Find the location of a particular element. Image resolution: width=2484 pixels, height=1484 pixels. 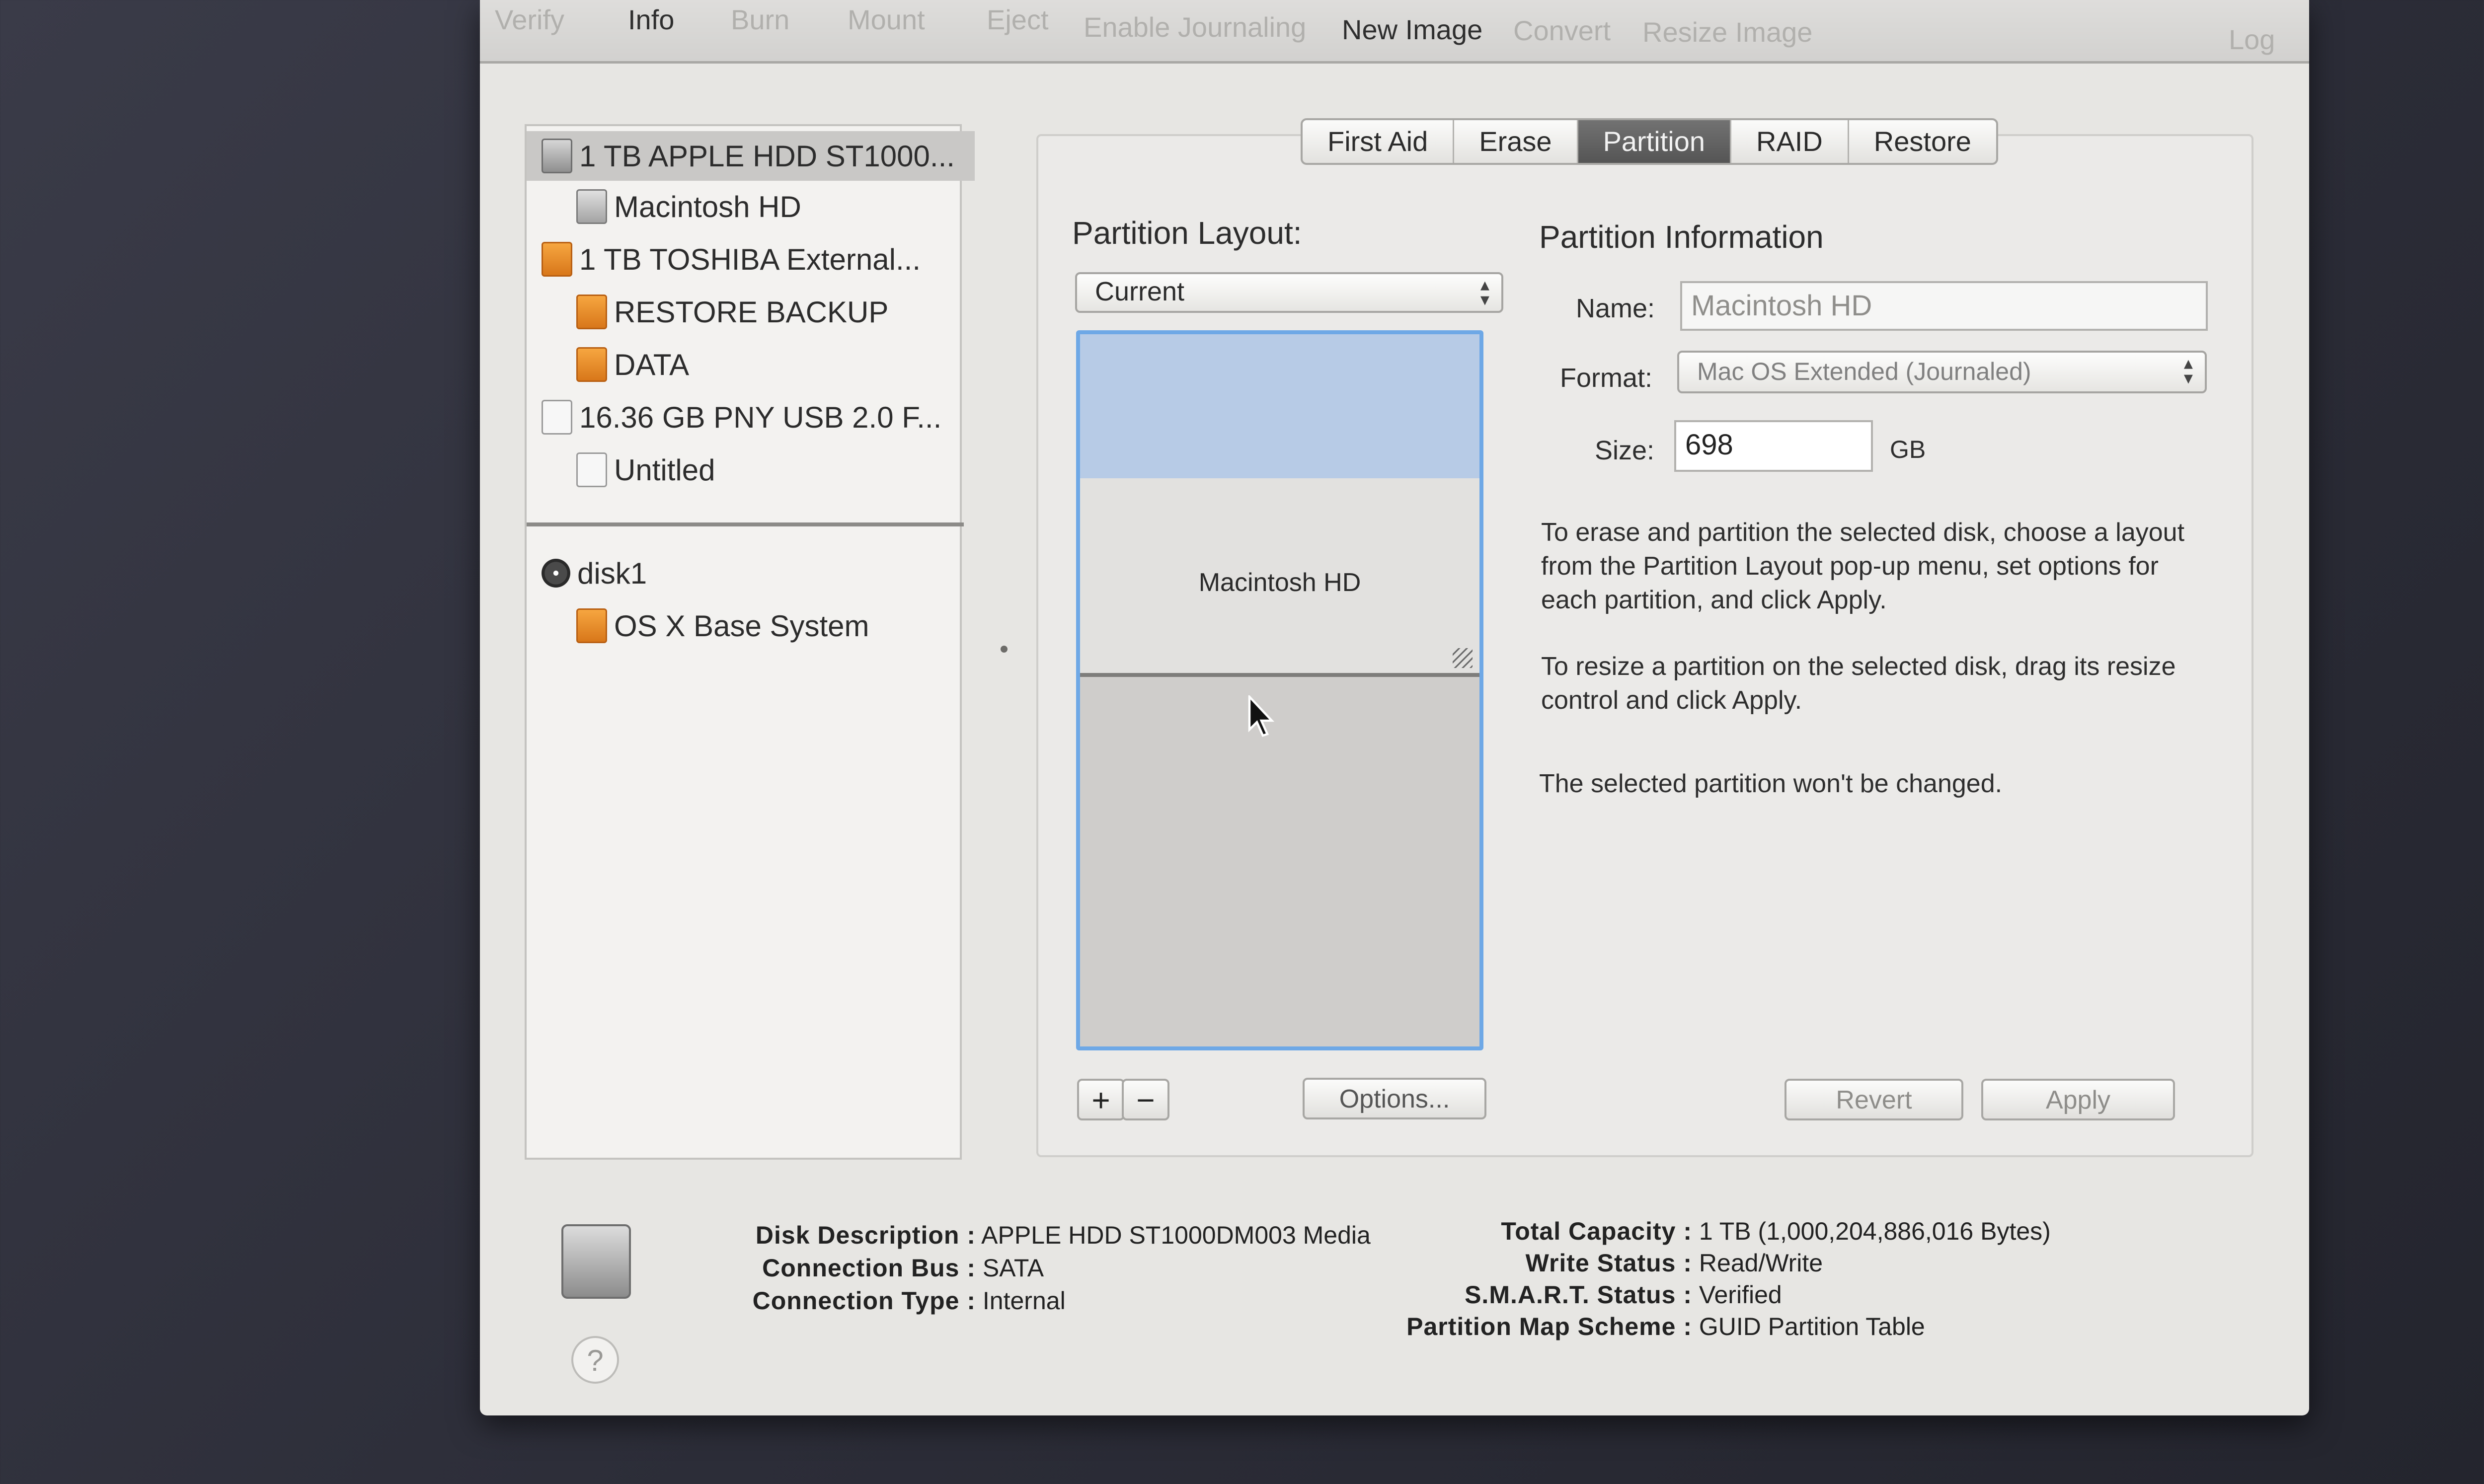

toolbar-log-button: Log is located at coordinates (2252, 47).